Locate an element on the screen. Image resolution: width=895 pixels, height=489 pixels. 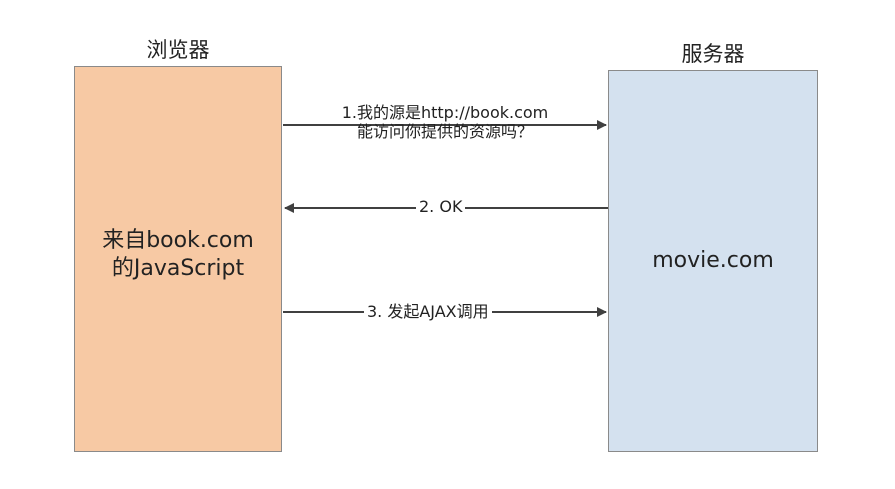
message-3: 3. 发起AJAX调用 is located at coordinates (428, 311).